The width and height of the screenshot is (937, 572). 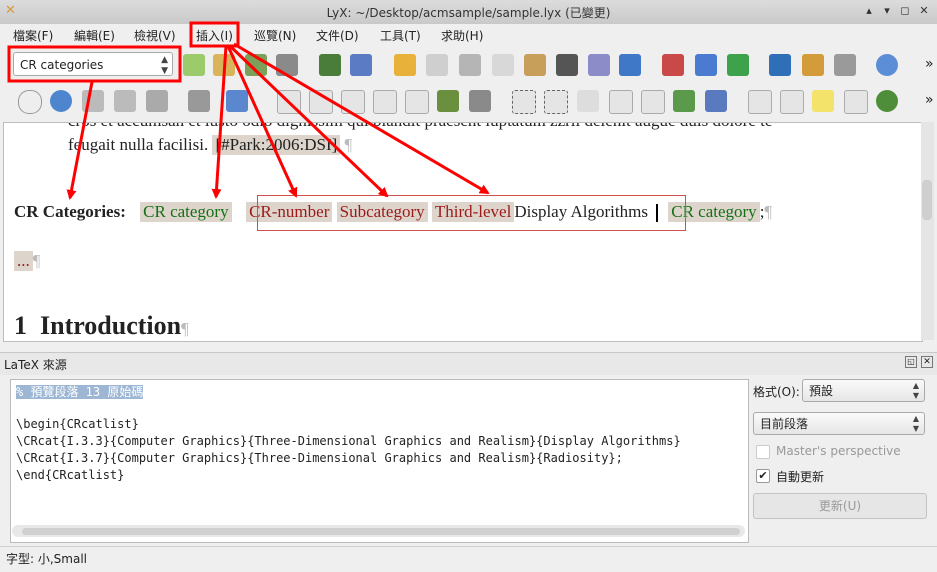 What do you see at coordinates (35, 365) in the screenshot?
I see `latex-panel-title: LaTeX 來源` at bounding box center [35, 365].